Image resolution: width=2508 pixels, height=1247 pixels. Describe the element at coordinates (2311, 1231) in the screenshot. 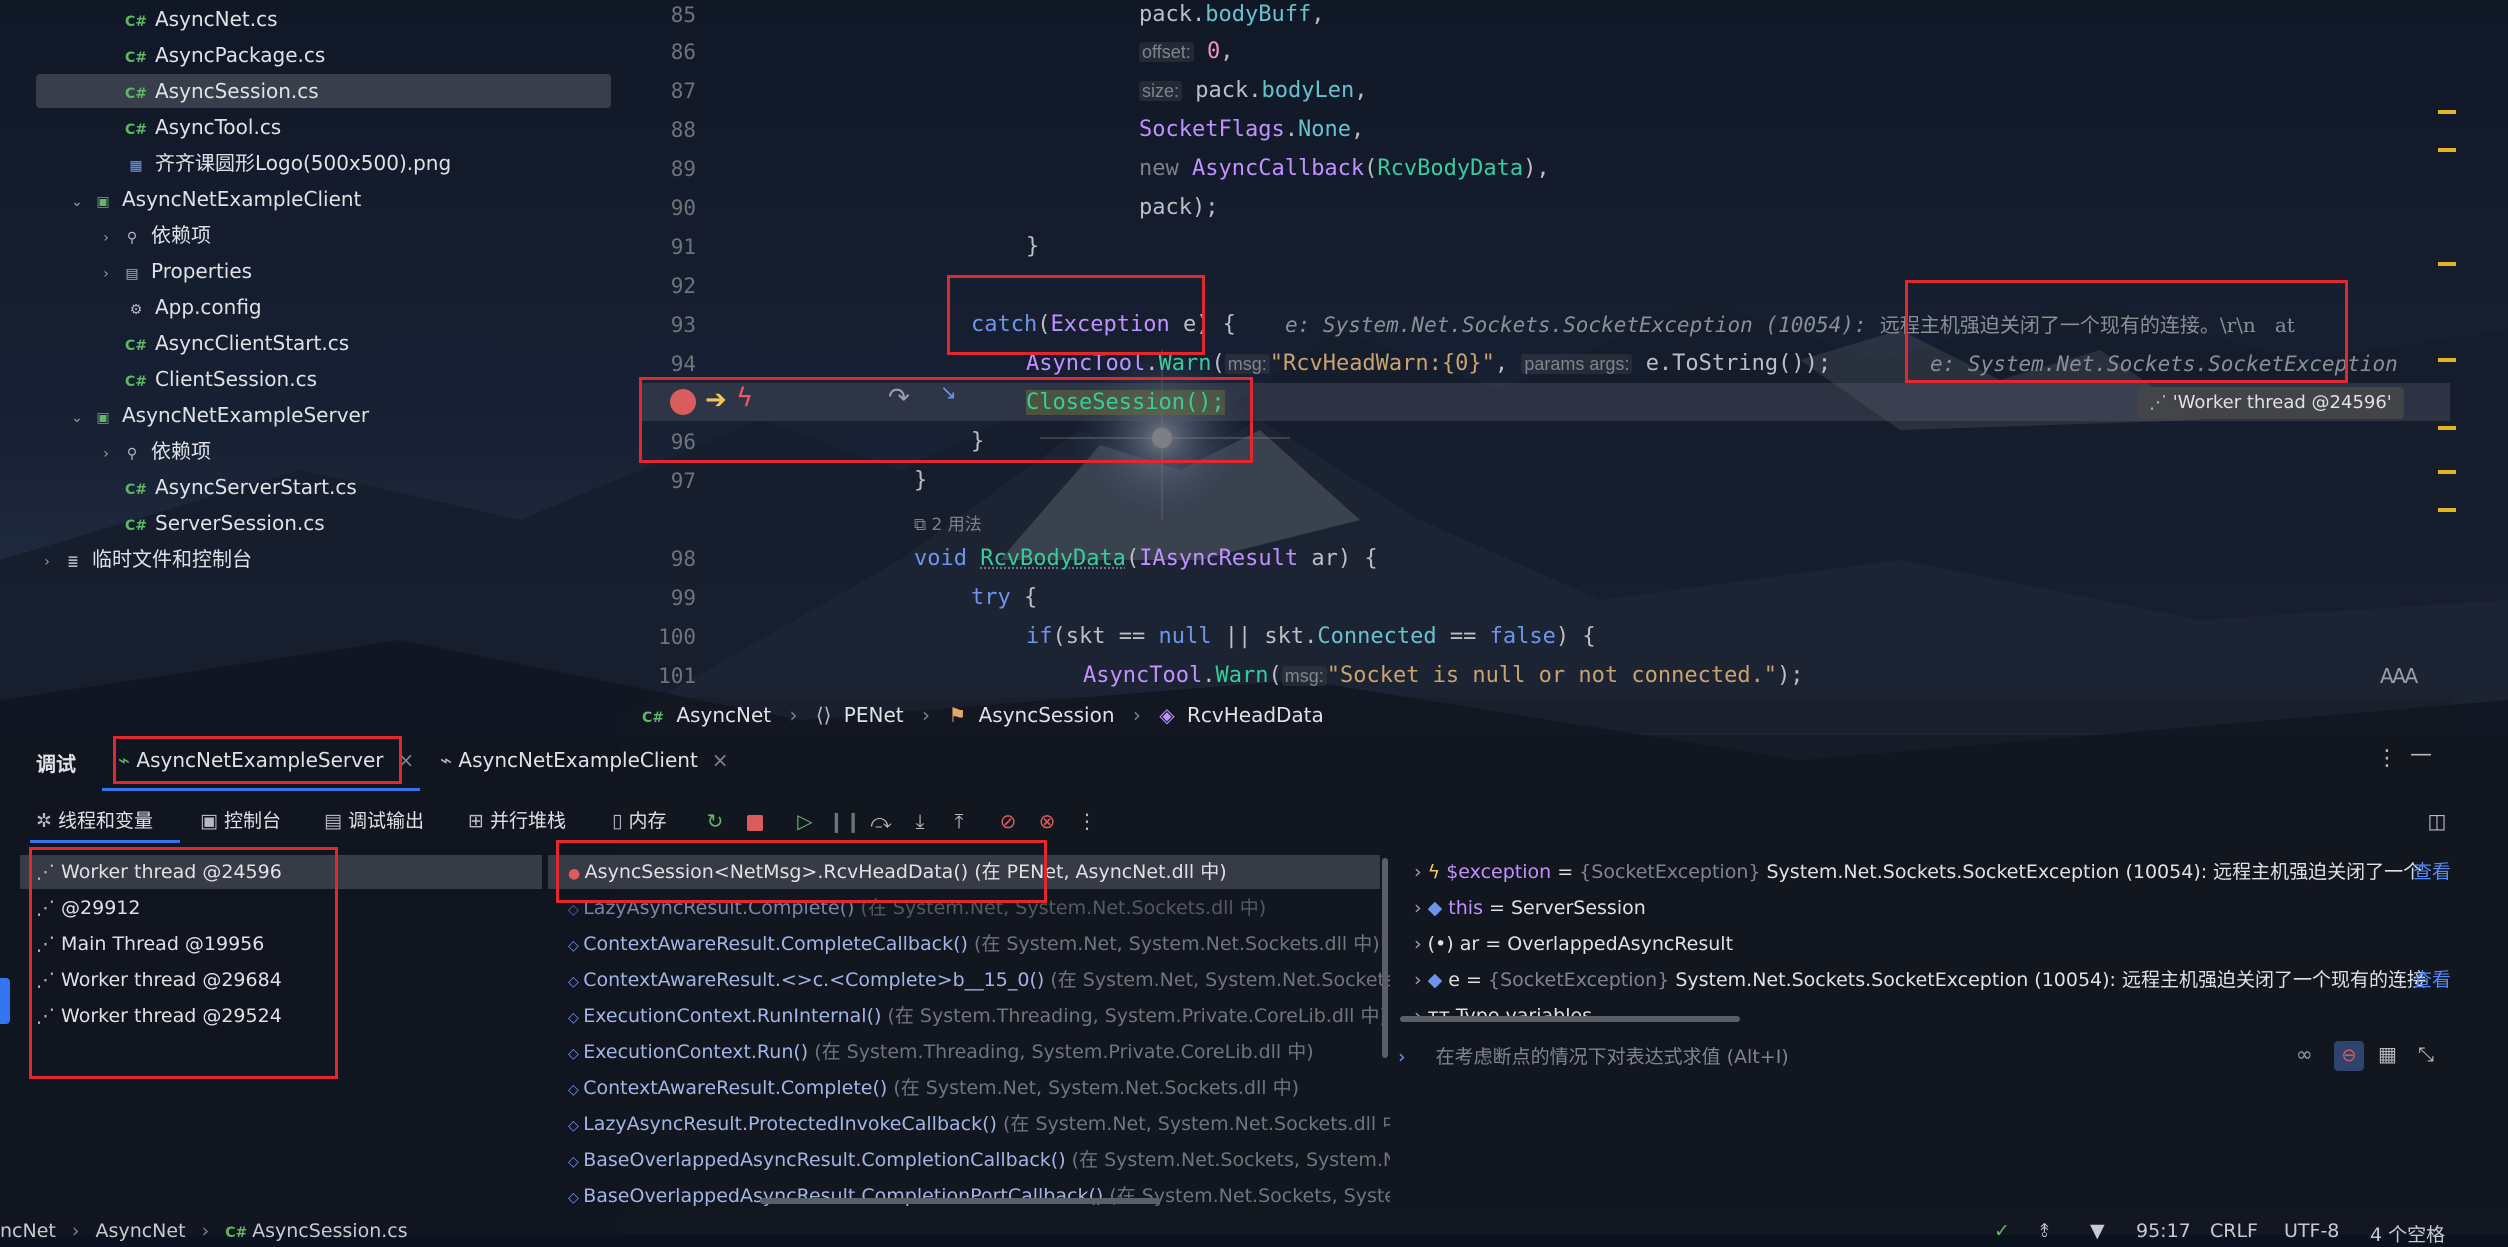

I see `file-encoding: UTF-8` at that location.